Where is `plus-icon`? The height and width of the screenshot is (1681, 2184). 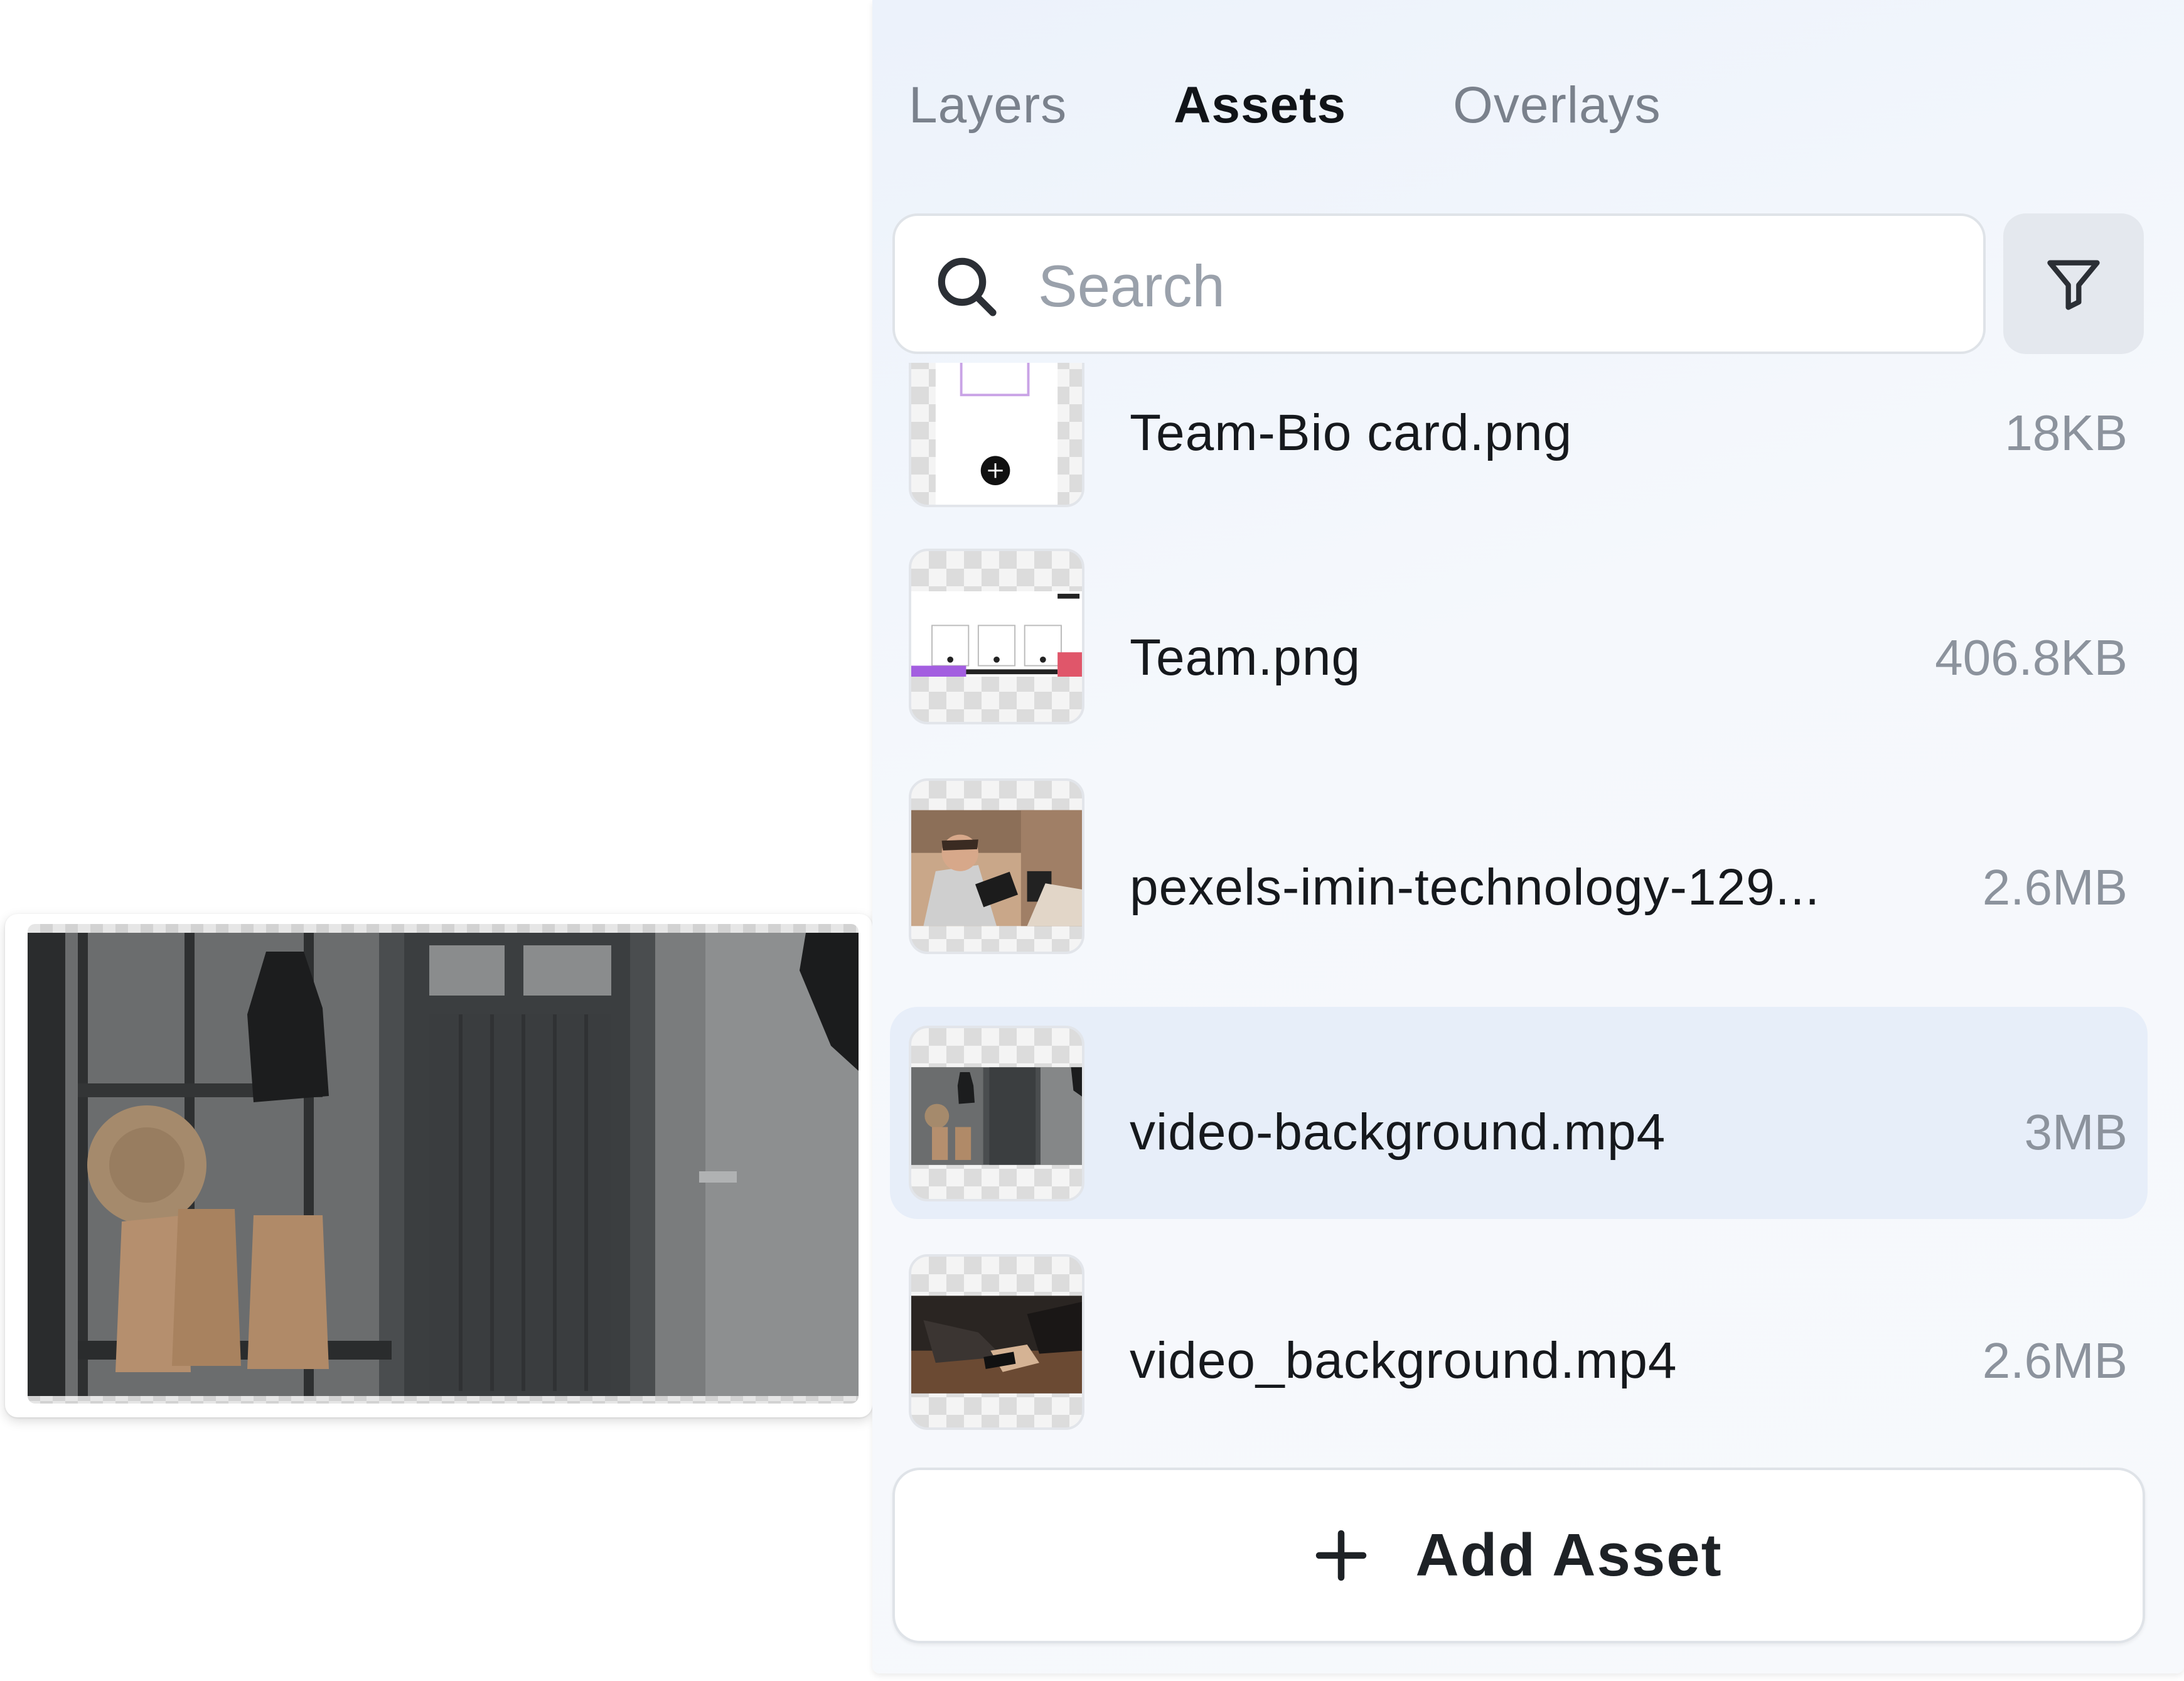 plus-icon is located at coordinates (1341, 1555).